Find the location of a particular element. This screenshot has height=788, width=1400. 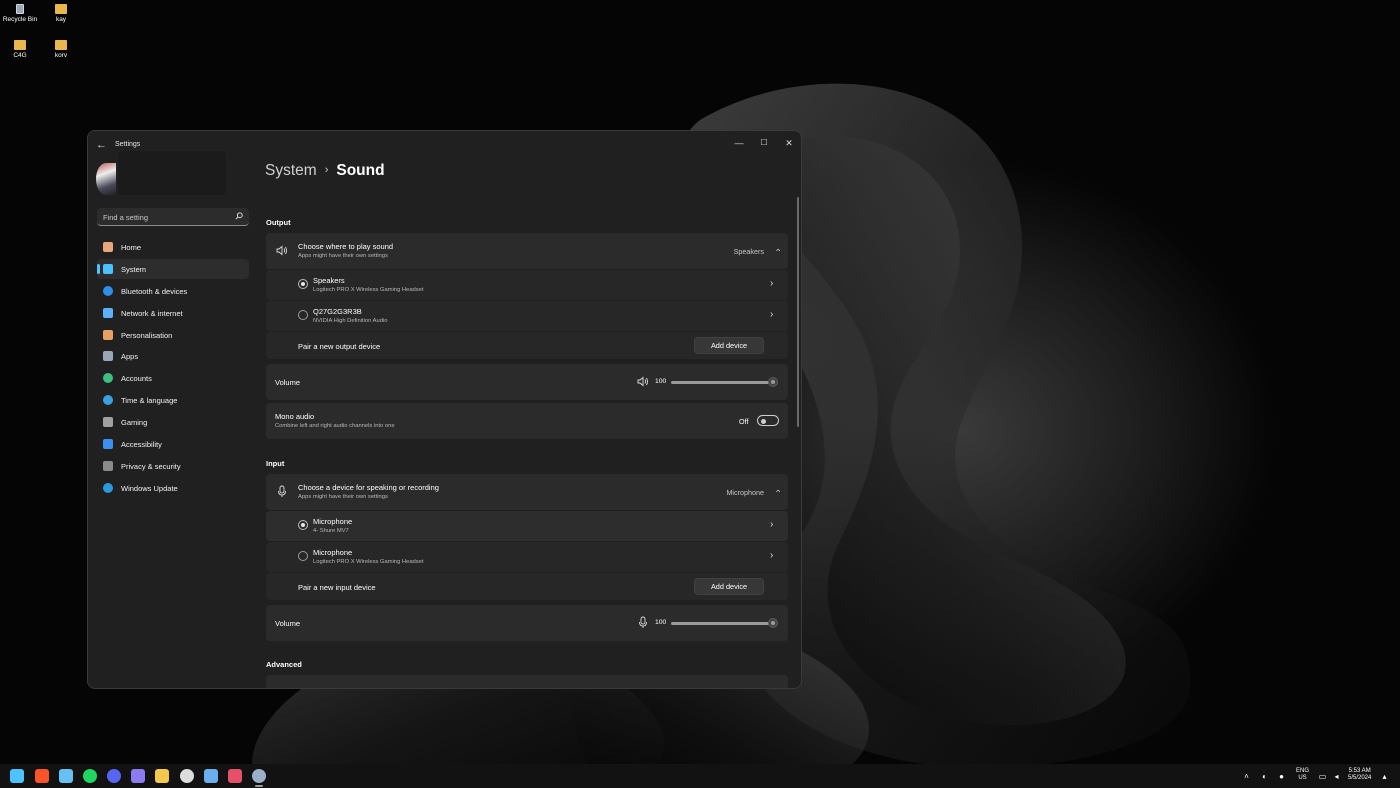

add-input-device-button: Add device is located at coordinates (729, 586).